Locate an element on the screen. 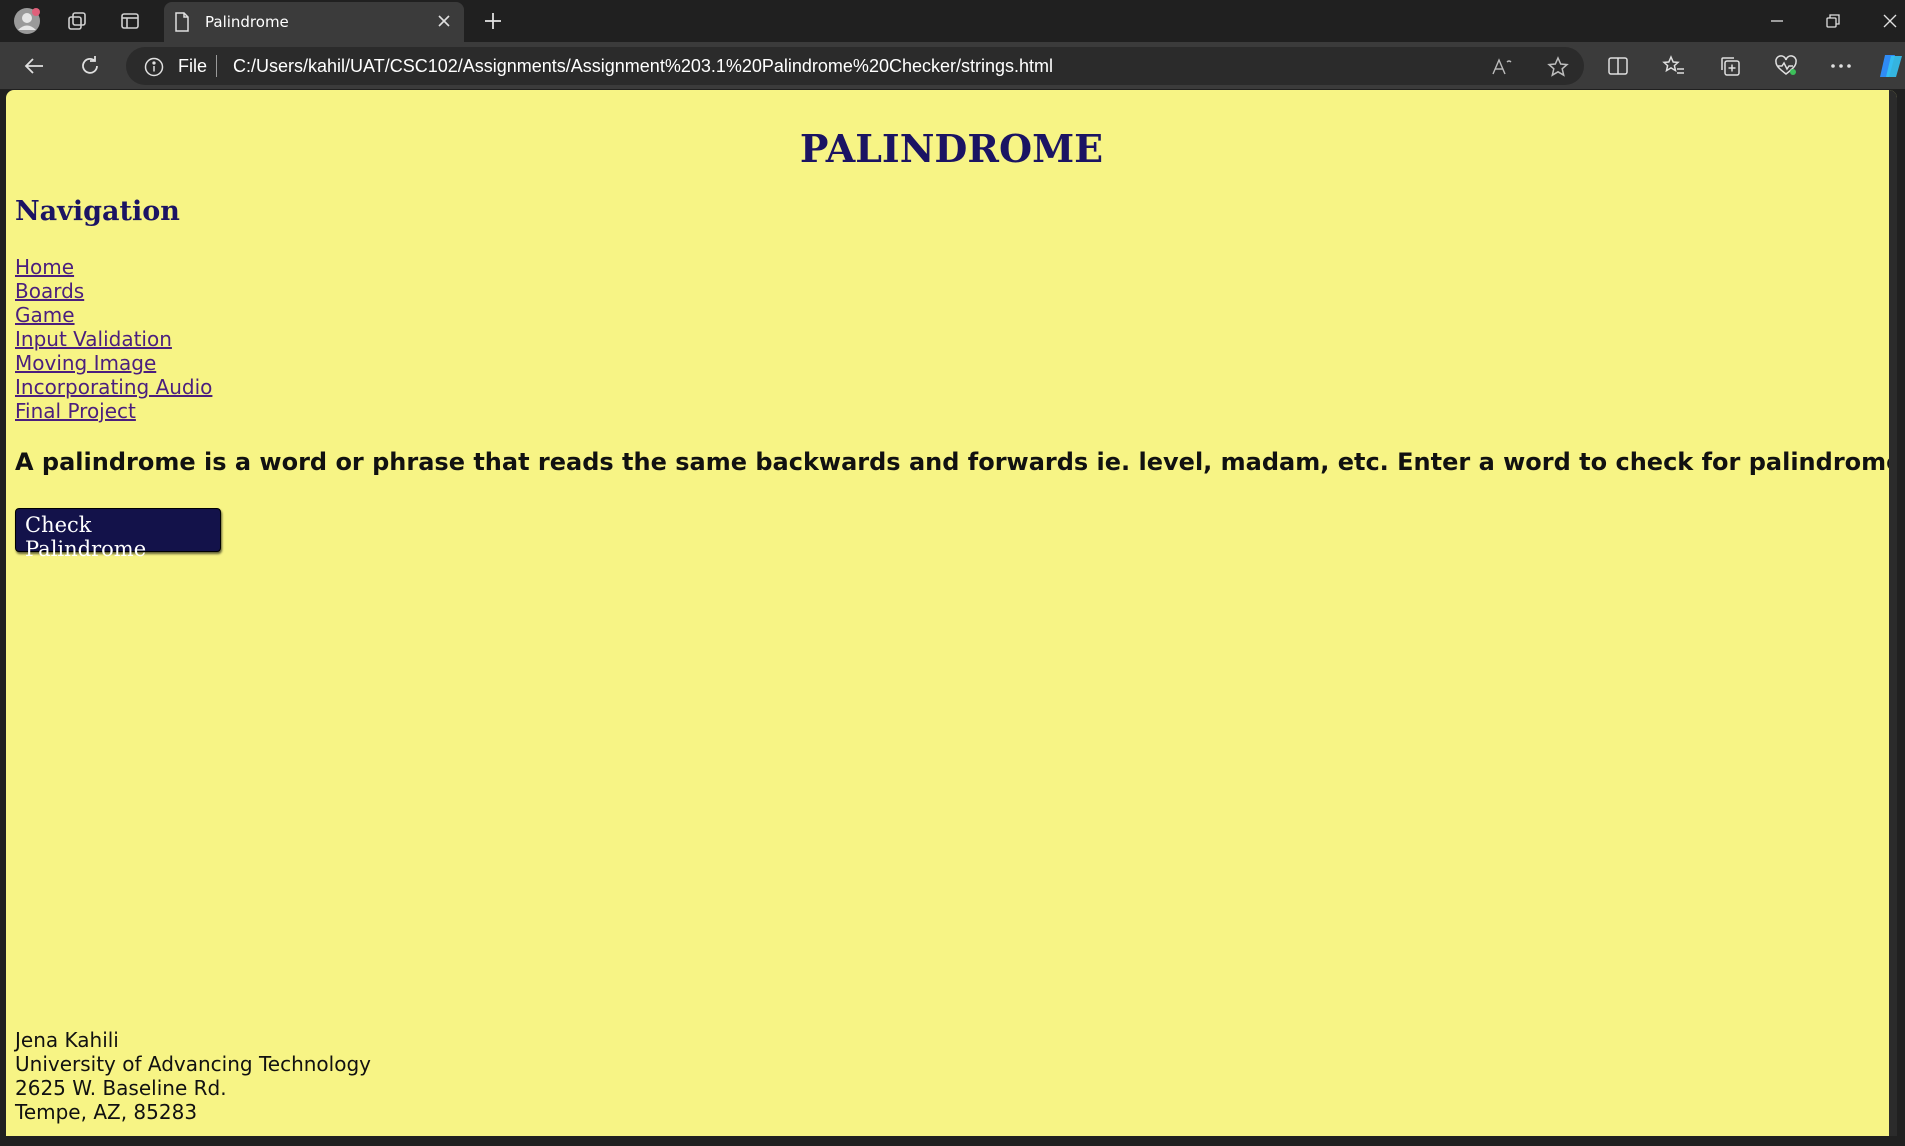 This screenshot has width=1905, height=1146. address-divider is located at coordinates (216, 66).